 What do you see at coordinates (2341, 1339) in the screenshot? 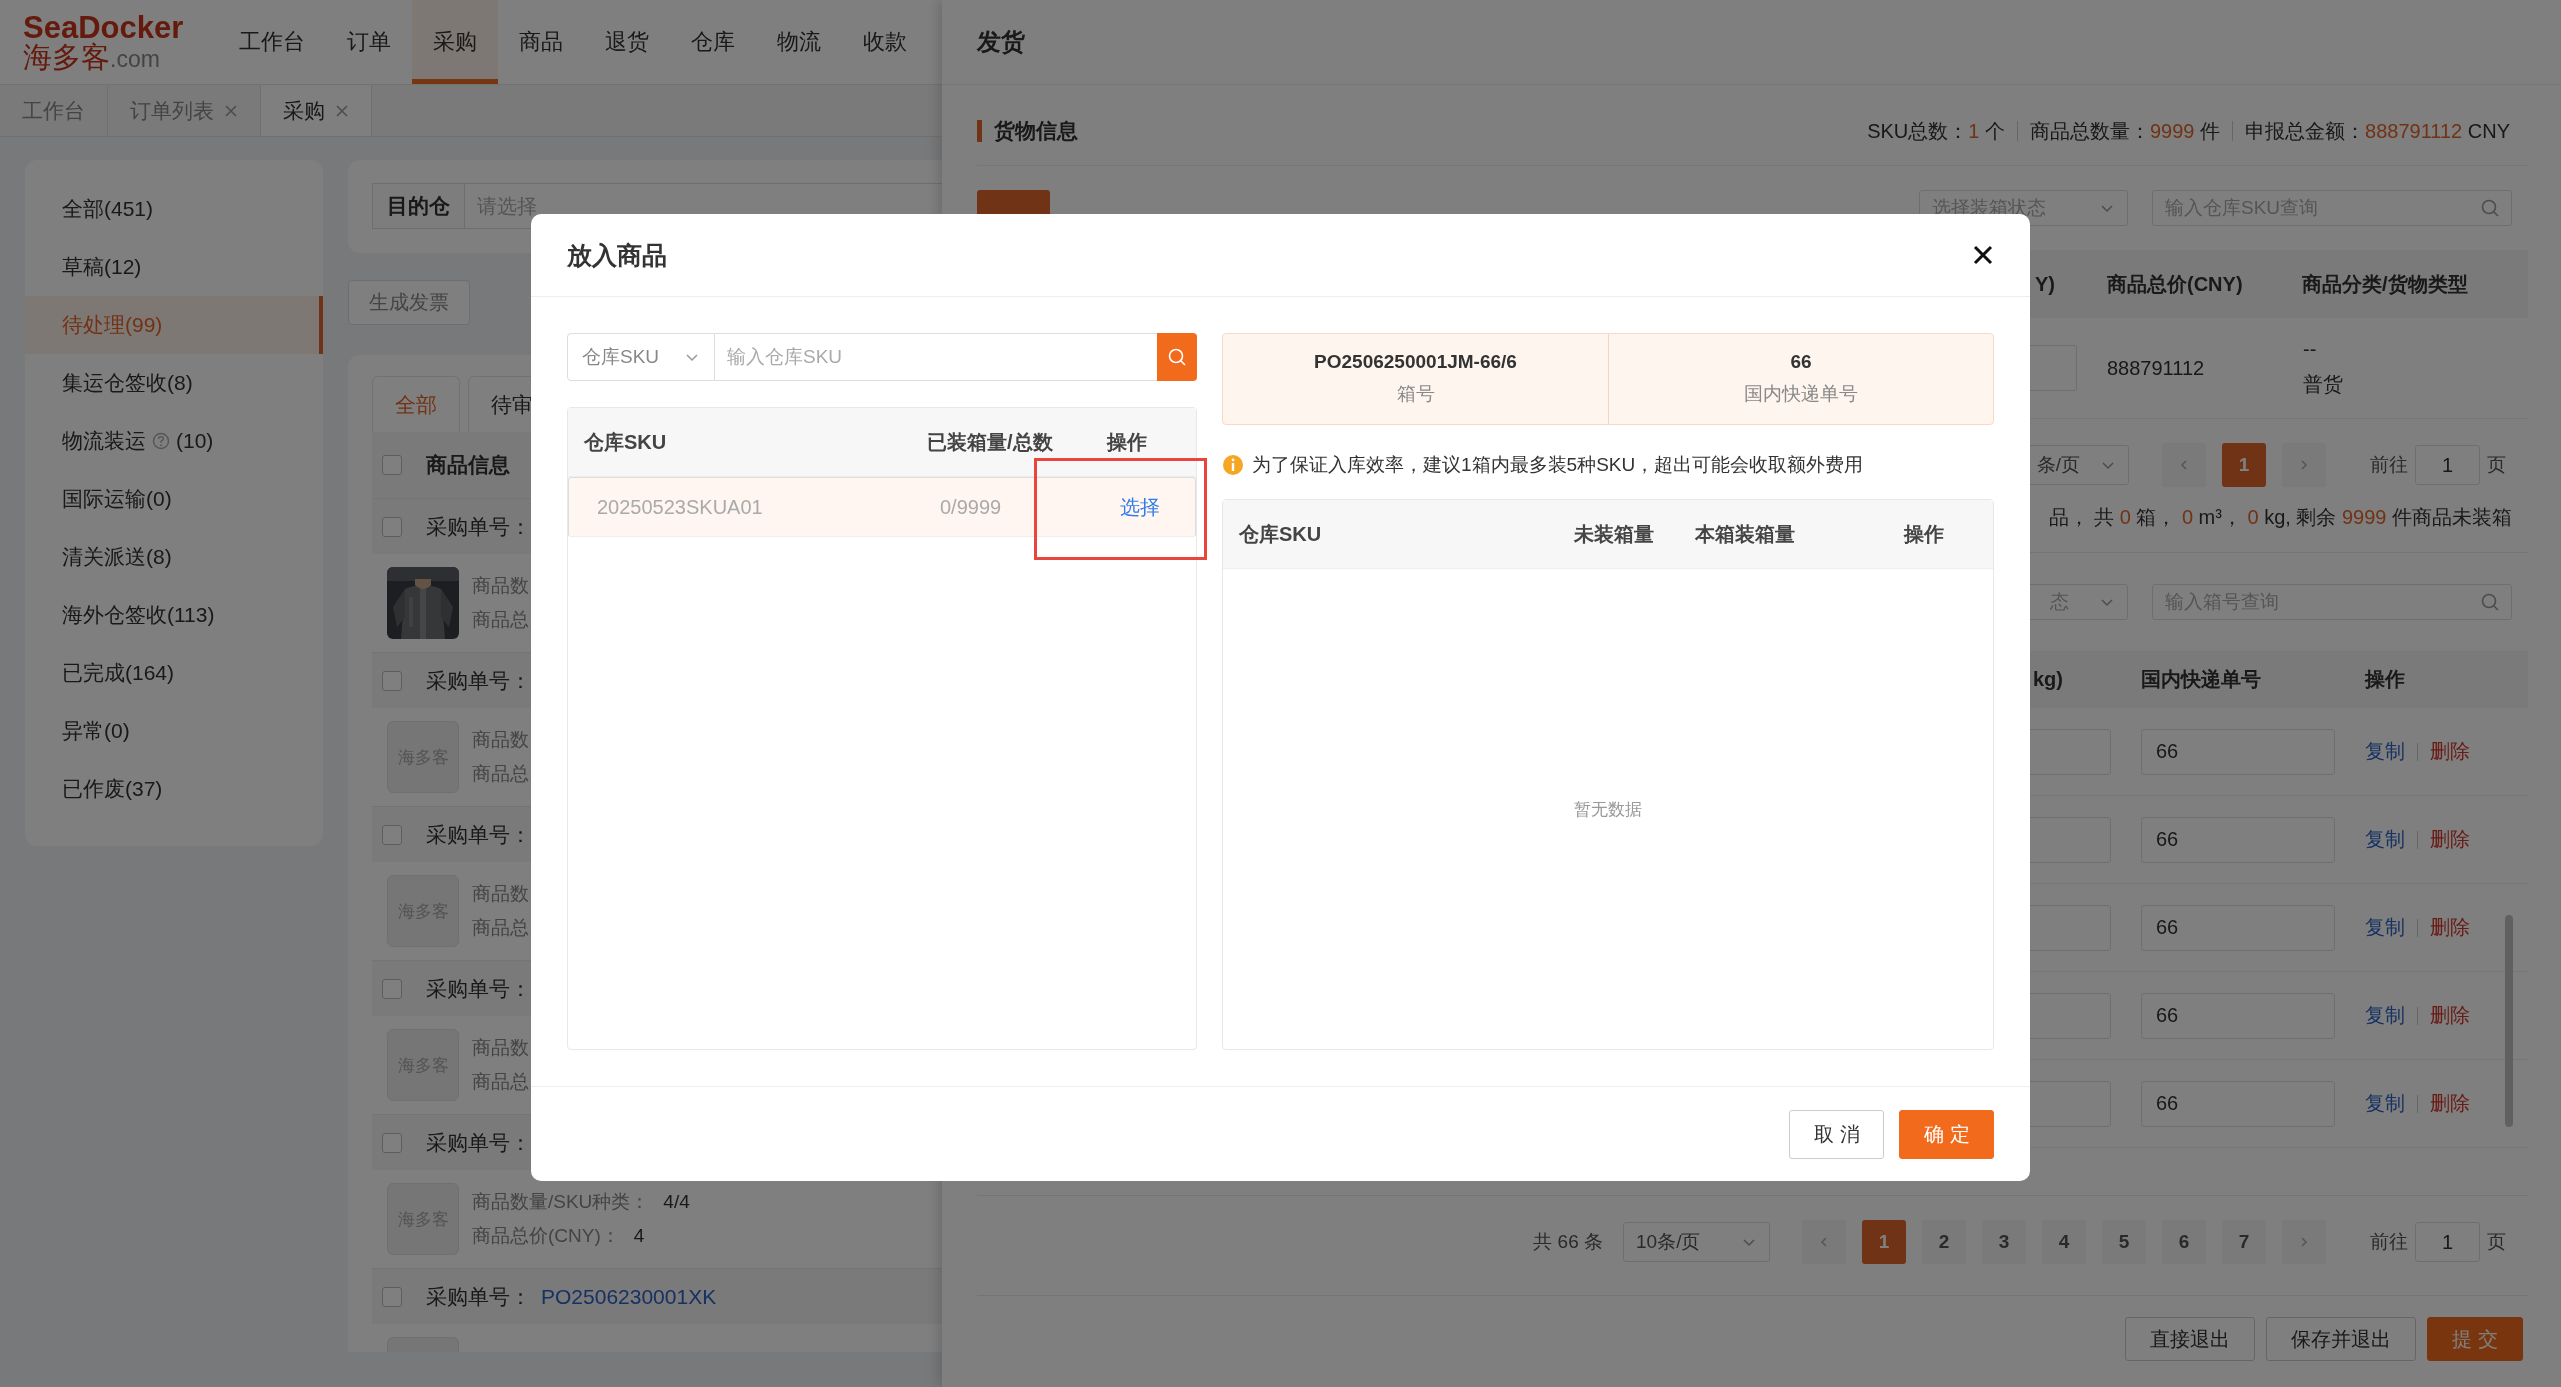
I see `footer-button: 保存并退出` at bounding box center [2341, 1339].